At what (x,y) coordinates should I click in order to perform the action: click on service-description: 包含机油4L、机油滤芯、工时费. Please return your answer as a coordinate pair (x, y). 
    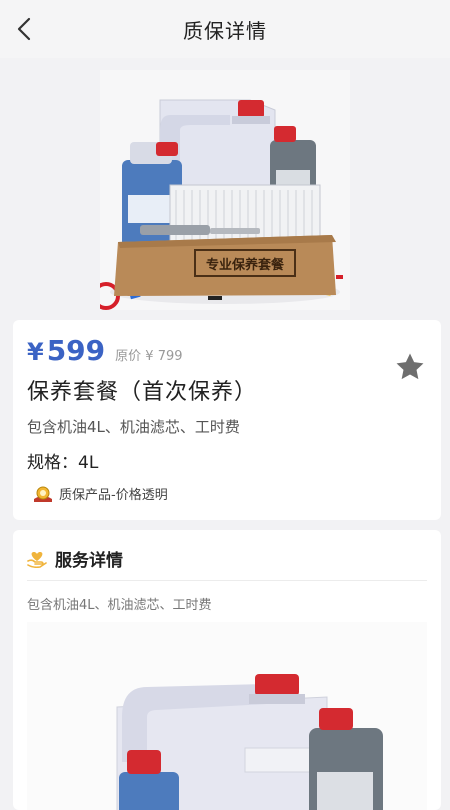
    Looking at the image, I should click on (119, 605).